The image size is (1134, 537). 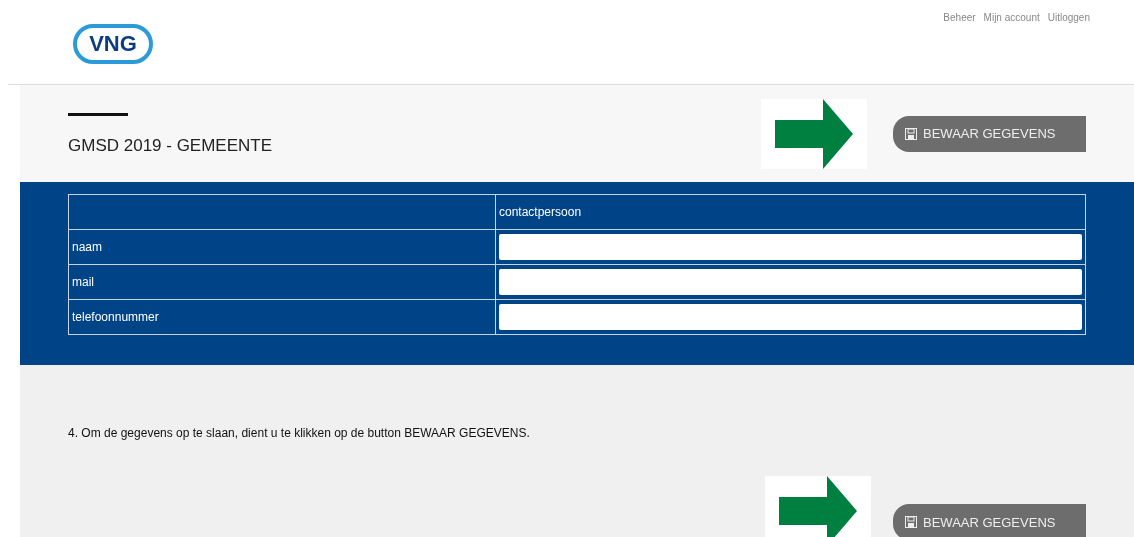 What do you see at coordinates (1068, 48) in the screenshot?
I see `nav-link: Uitloggen` at bounding box center [1068, 48].